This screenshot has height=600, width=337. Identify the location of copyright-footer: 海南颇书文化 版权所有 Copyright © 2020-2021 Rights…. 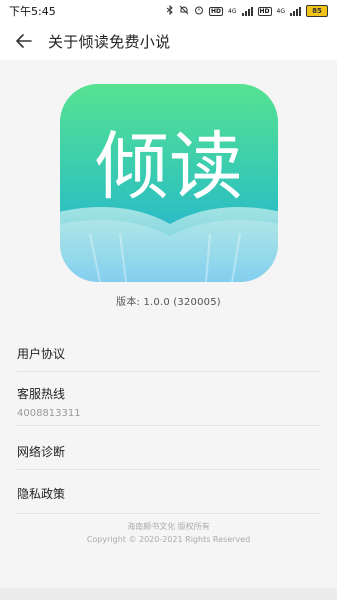
(168, 533).